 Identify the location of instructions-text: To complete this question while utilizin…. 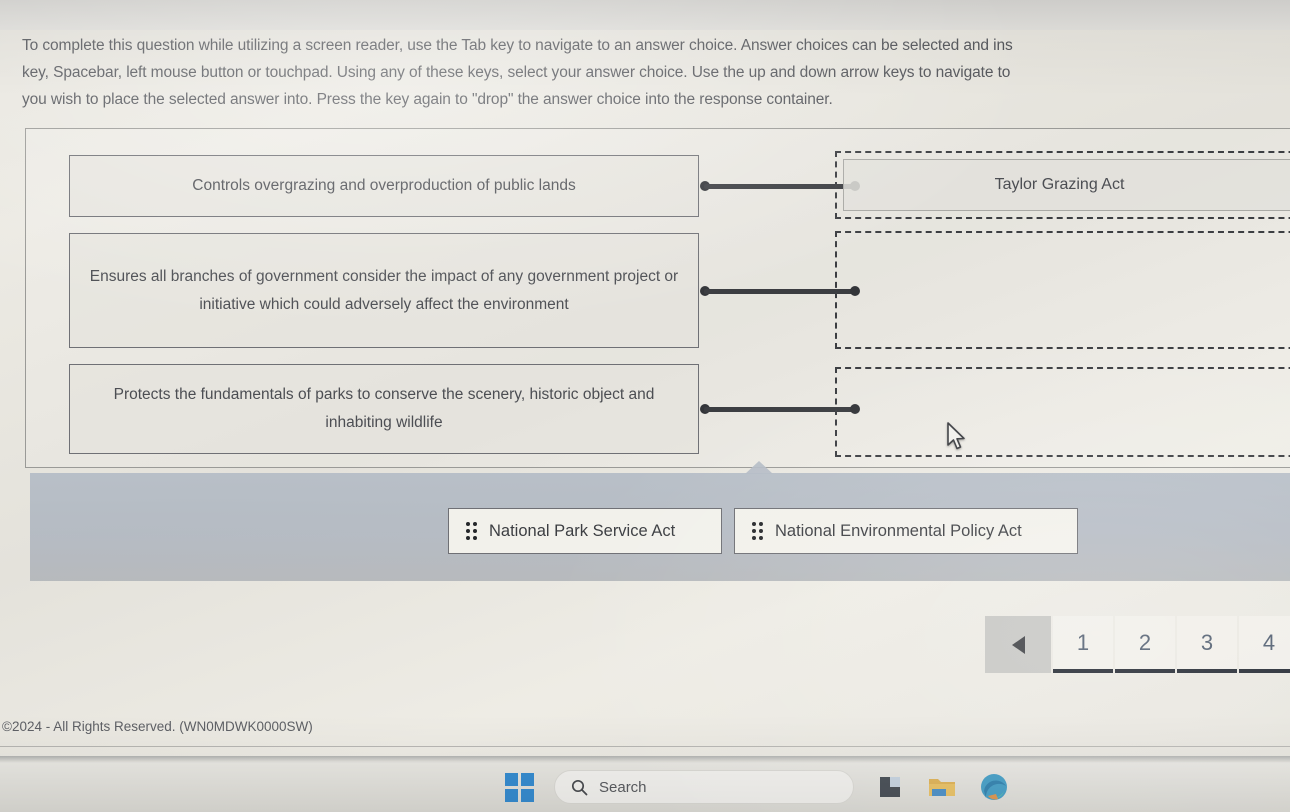
(656, 72).